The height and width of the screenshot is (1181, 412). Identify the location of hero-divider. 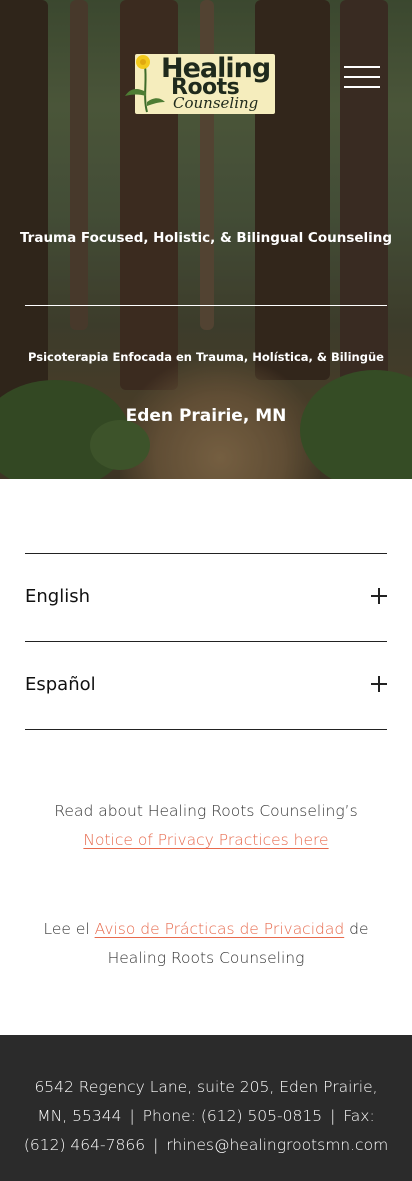
(206, 305).